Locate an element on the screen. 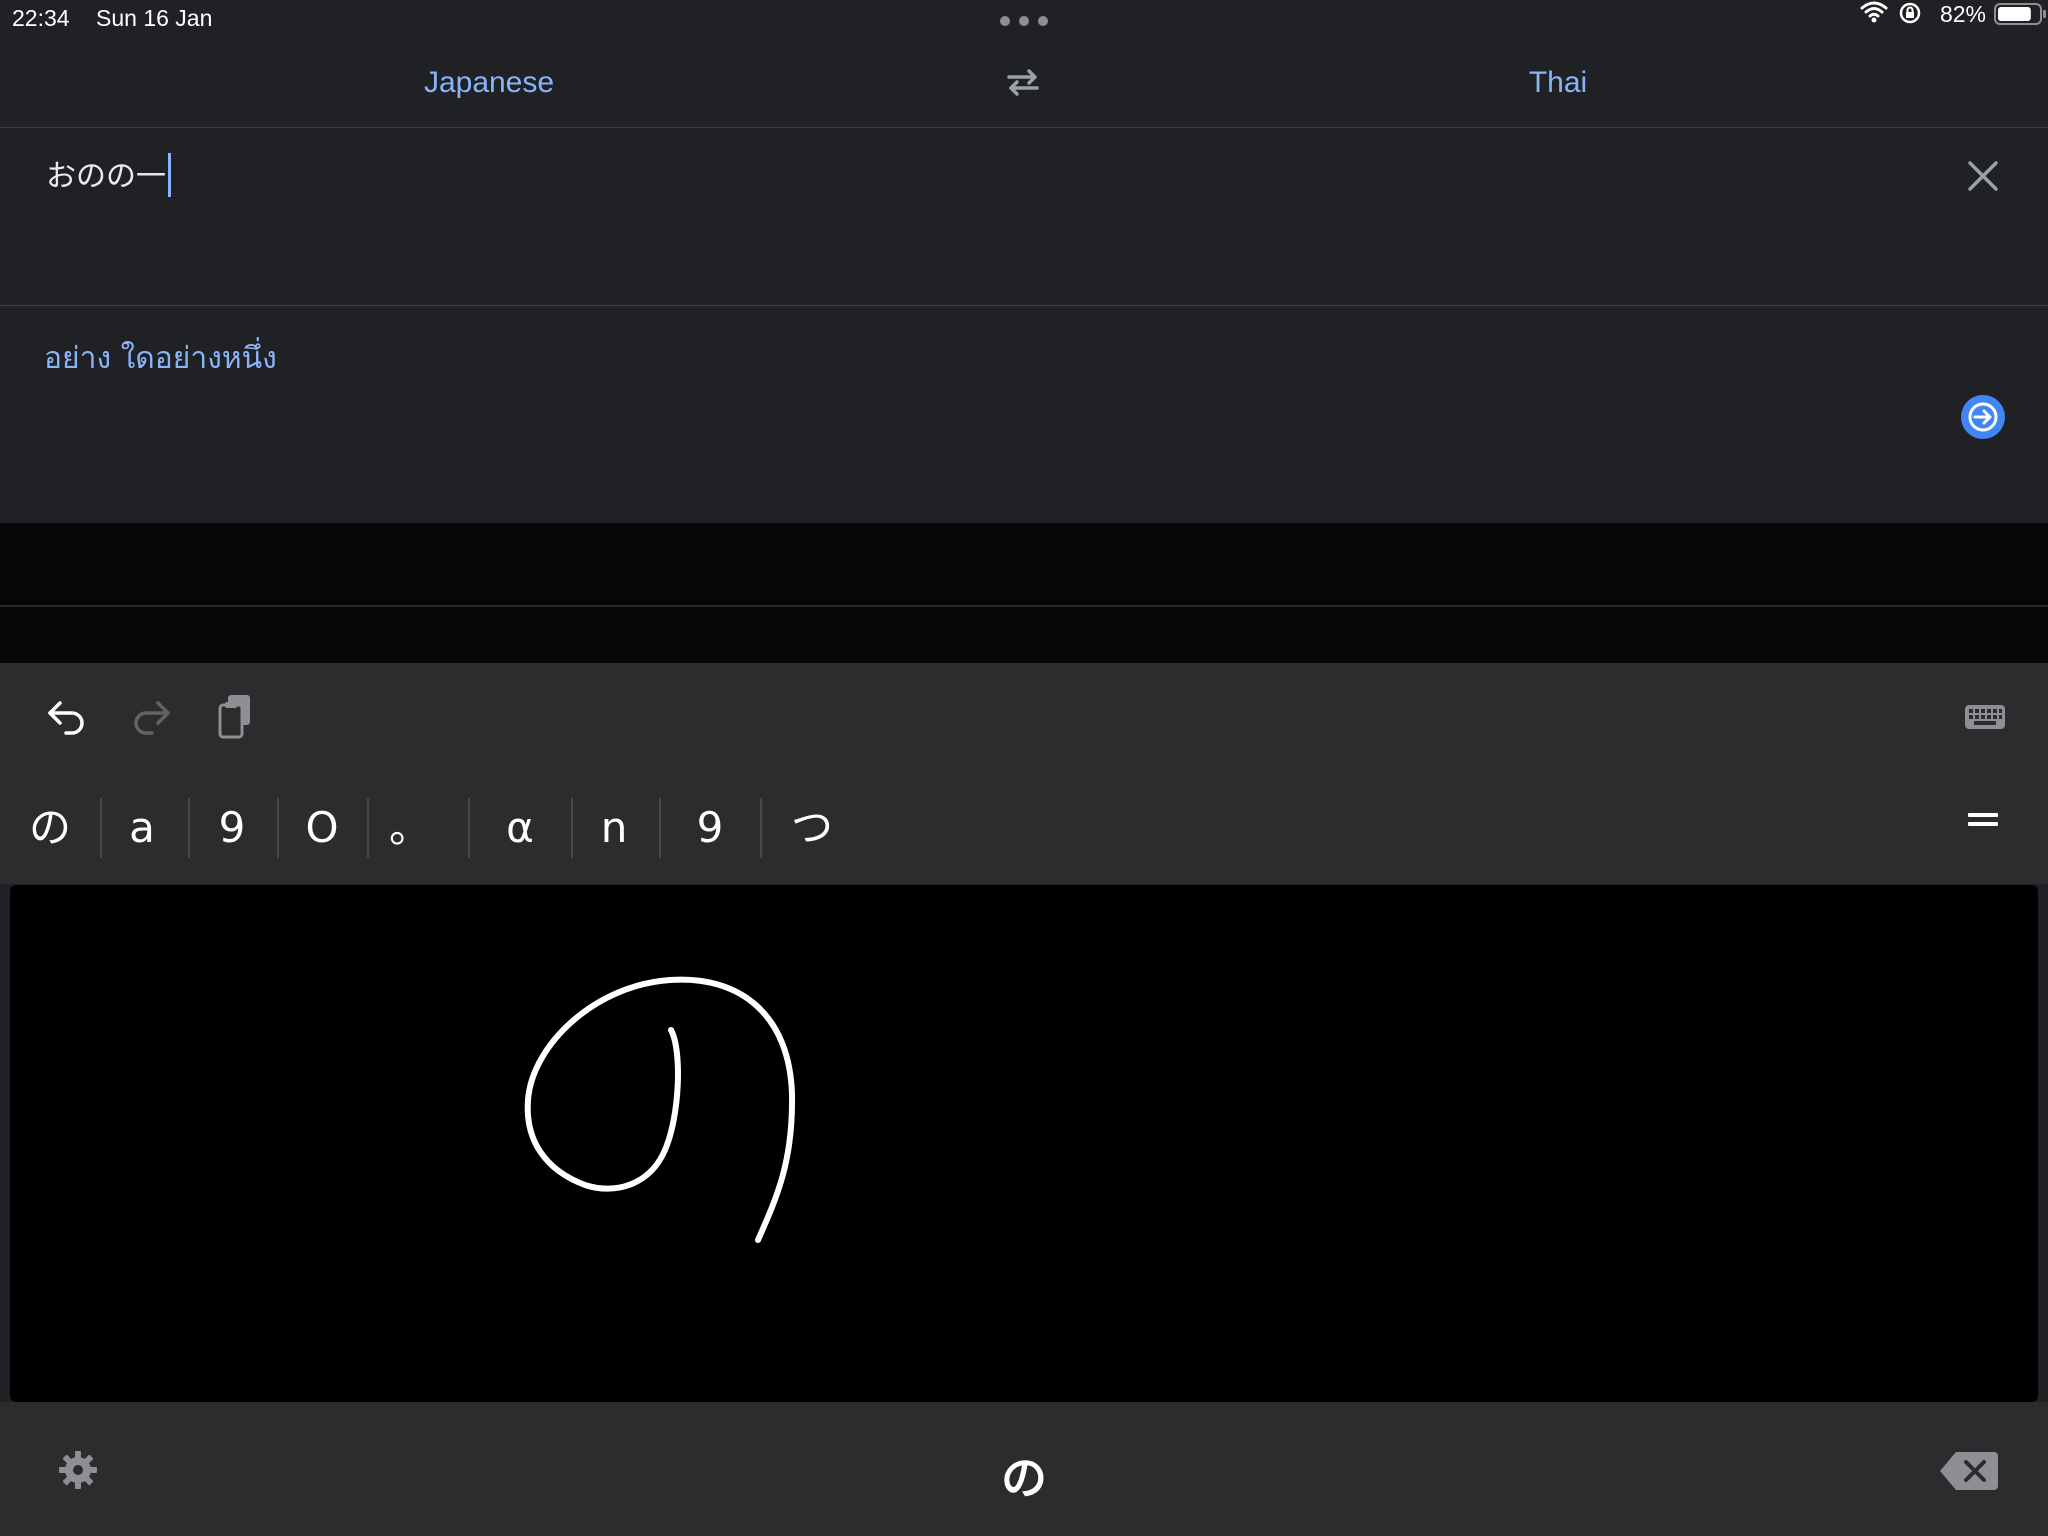 The height and width of the screenshot is (1536, 2048). handwriting-stroke is located at coordinates (660, 1109).